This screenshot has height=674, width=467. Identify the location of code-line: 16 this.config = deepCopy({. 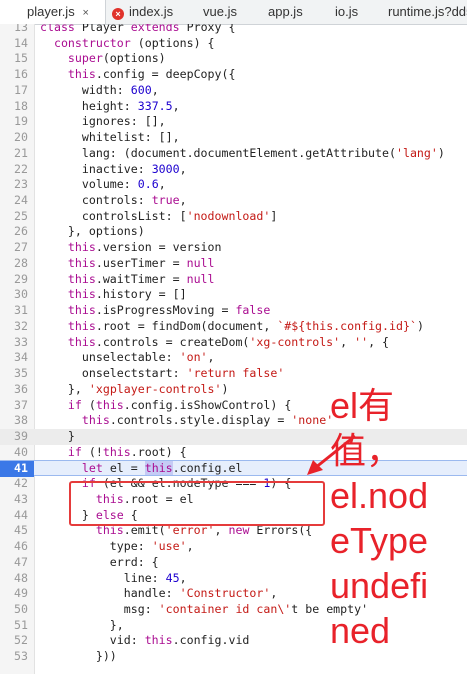
(233, 75).